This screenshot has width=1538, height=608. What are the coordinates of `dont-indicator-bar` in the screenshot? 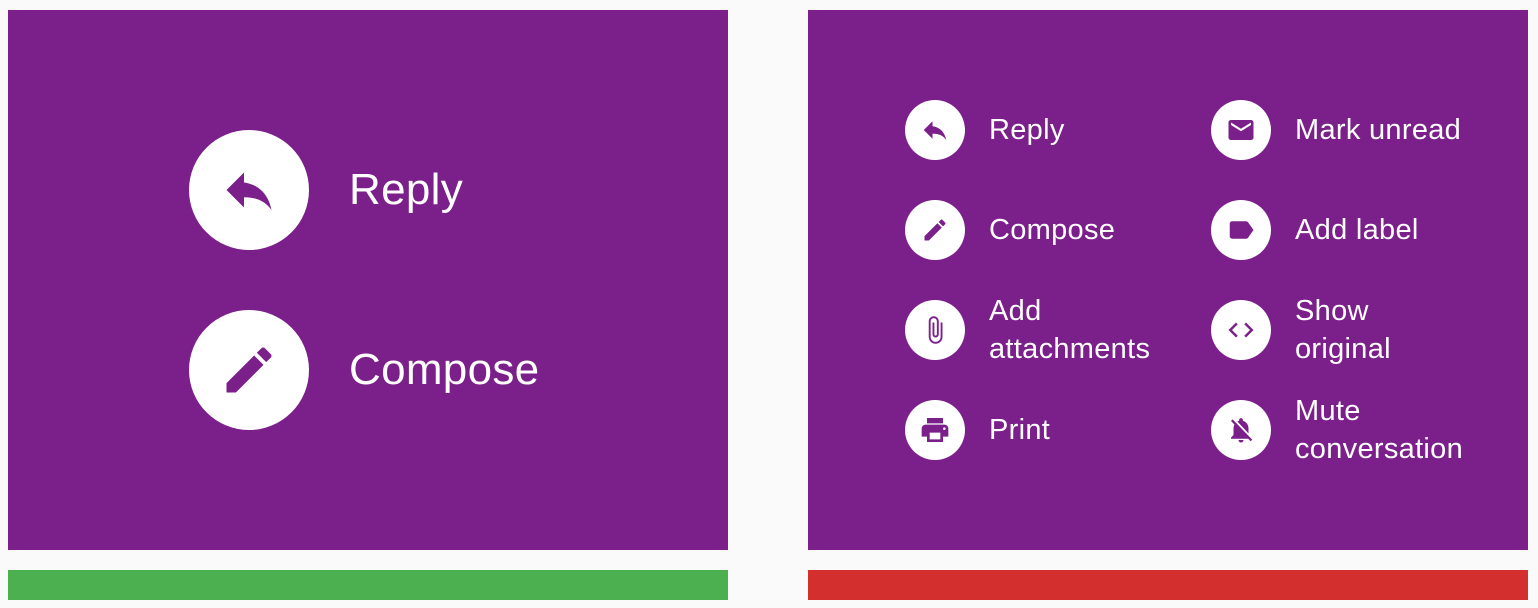 It's located at (1168, 585).